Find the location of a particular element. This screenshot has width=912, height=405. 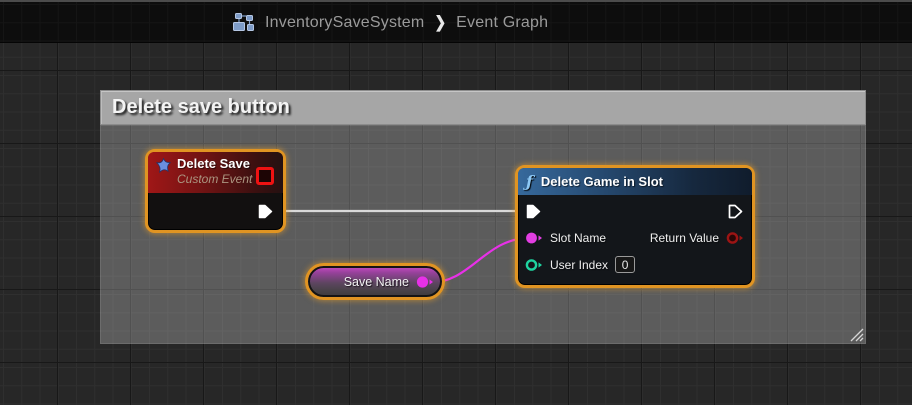

delete-game-exec-out-pin is located at coordinates (735, 211).